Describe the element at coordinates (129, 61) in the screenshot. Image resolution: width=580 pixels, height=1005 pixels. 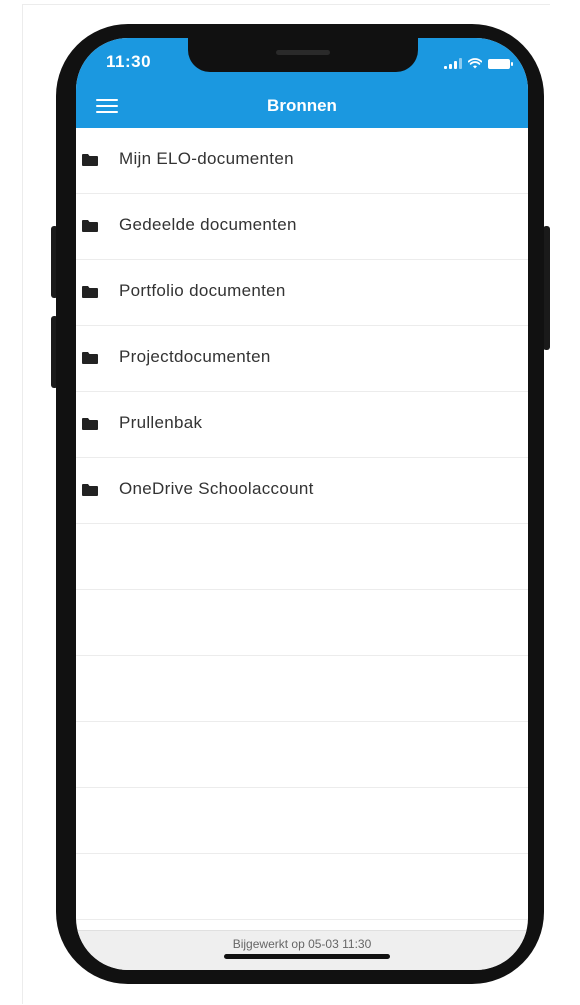
I see `status-time: 11:30` at that location.